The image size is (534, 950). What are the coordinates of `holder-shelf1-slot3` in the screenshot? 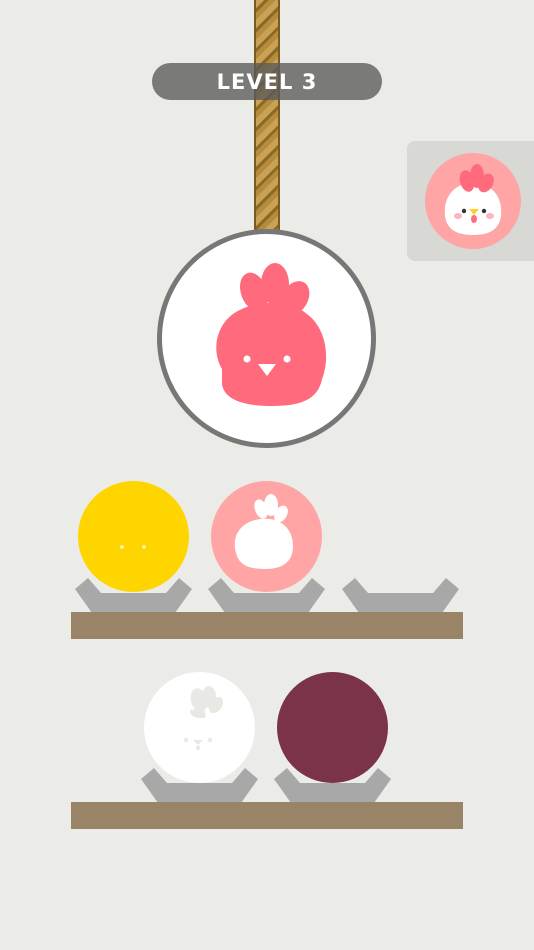 It's located at (400, 594).